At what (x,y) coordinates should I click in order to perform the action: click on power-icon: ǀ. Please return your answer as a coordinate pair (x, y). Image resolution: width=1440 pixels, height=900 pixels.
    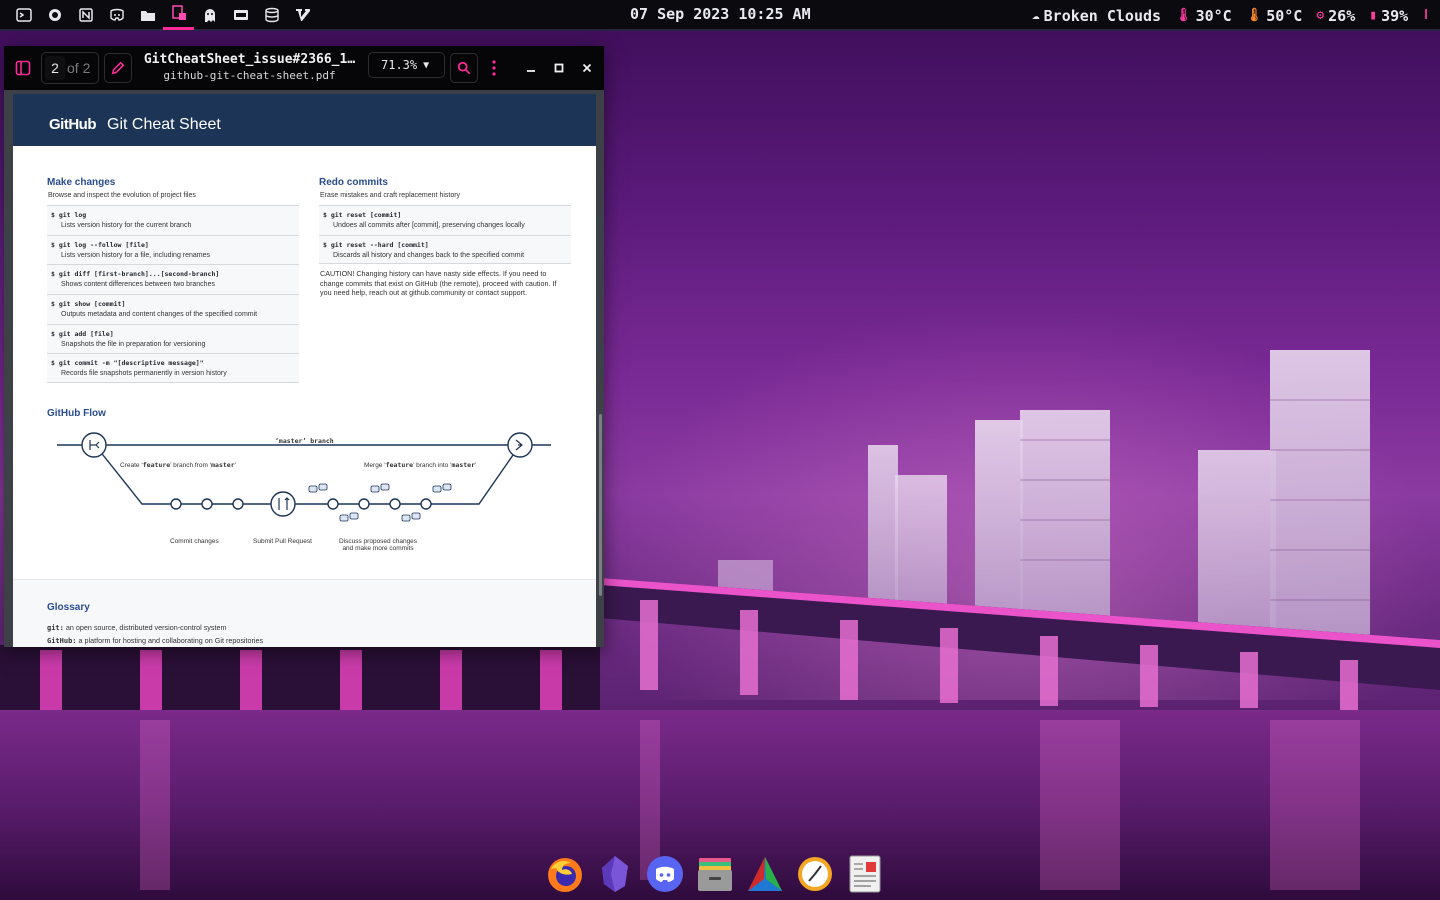
    Looking at the image, I should click on (1426, 15).